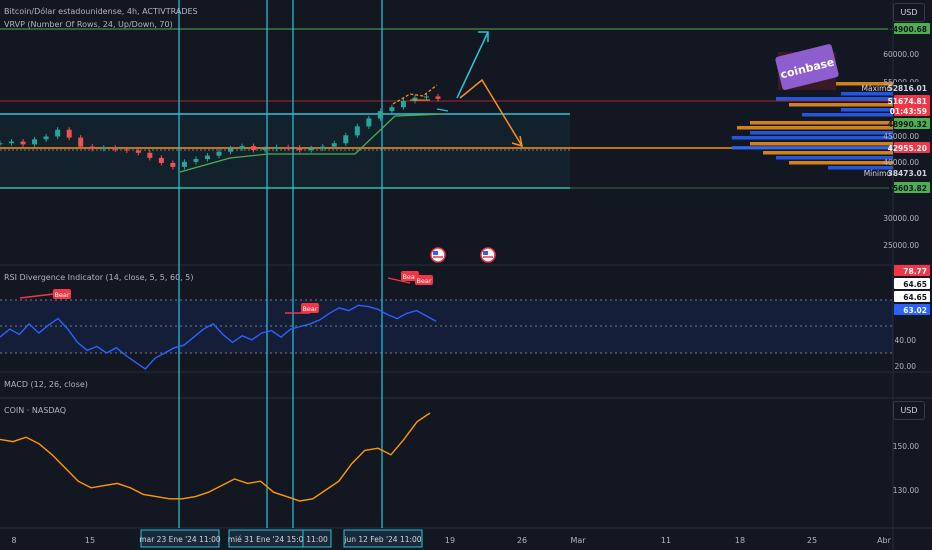  What do you see at coordinates (907, 88) in the screenshot?
I see `badge-maximo-value: 52816.01` at bounding box center [907, 88].